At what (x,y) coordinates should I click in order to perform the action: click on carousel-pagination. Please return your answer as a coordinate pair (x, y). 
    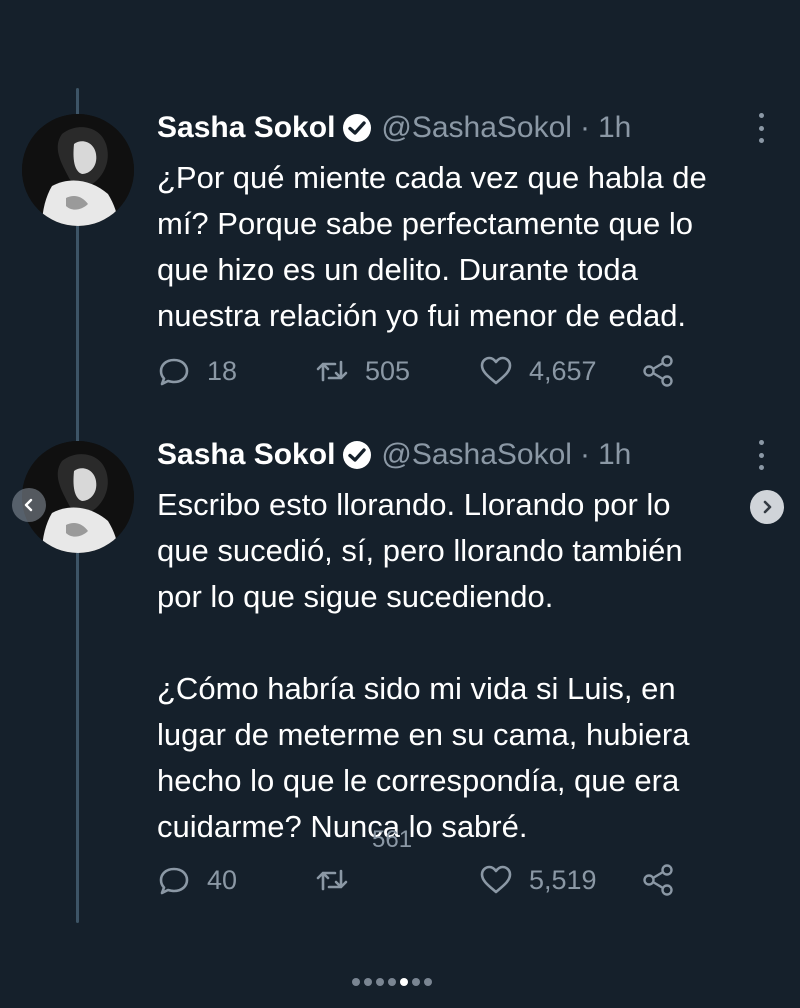
    Looking at the image, I should click on (392, 982).